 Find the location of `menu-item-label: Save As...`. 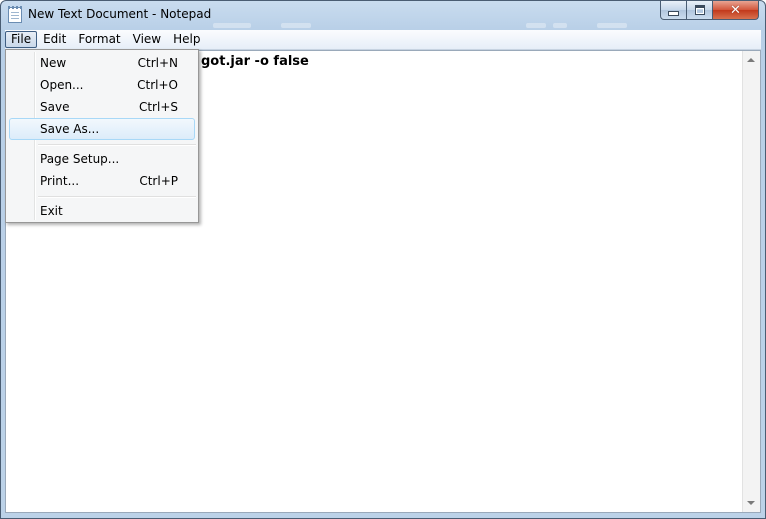

menu-item-label: Save As... is located at coordinates (70, 129).